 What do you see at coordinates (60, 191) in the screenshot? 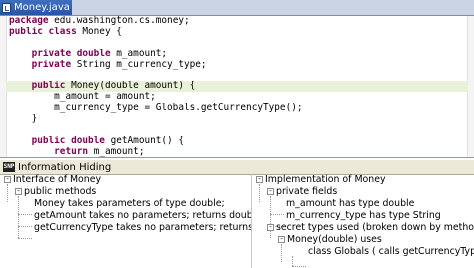
I see `tree-node-label: public methods` at bounding box center [60, 191].